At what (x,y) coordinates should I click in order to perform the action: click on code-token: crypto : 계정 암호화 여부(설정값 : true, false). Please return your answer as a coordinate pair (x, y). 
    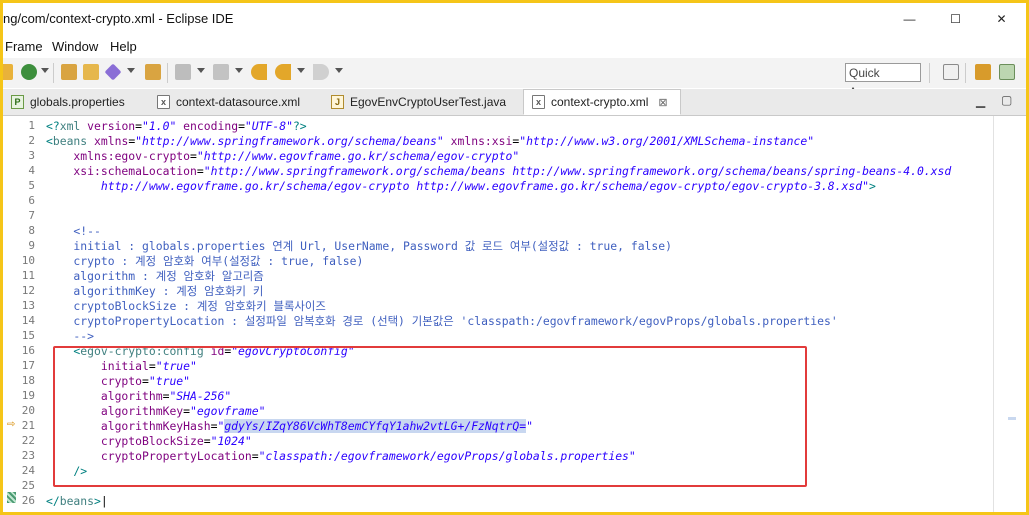
    Looking at the image, I should click on (205, 261).